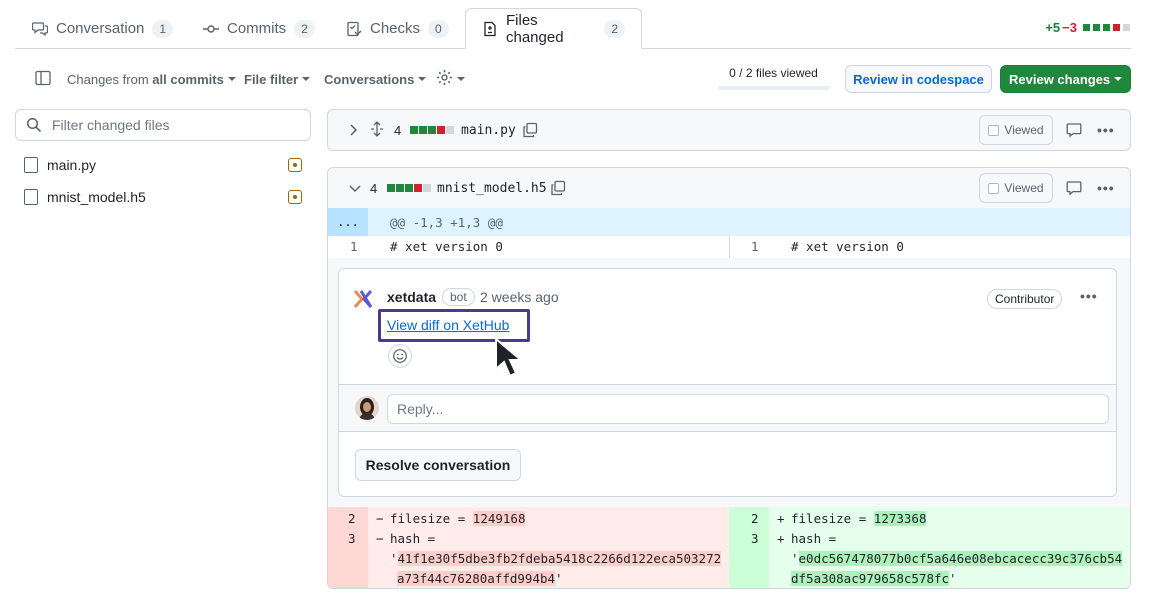 This screenshot has height=607, width=1152. I want to click on filter-files-placeholder: Filter changed files, so click(111, 125).